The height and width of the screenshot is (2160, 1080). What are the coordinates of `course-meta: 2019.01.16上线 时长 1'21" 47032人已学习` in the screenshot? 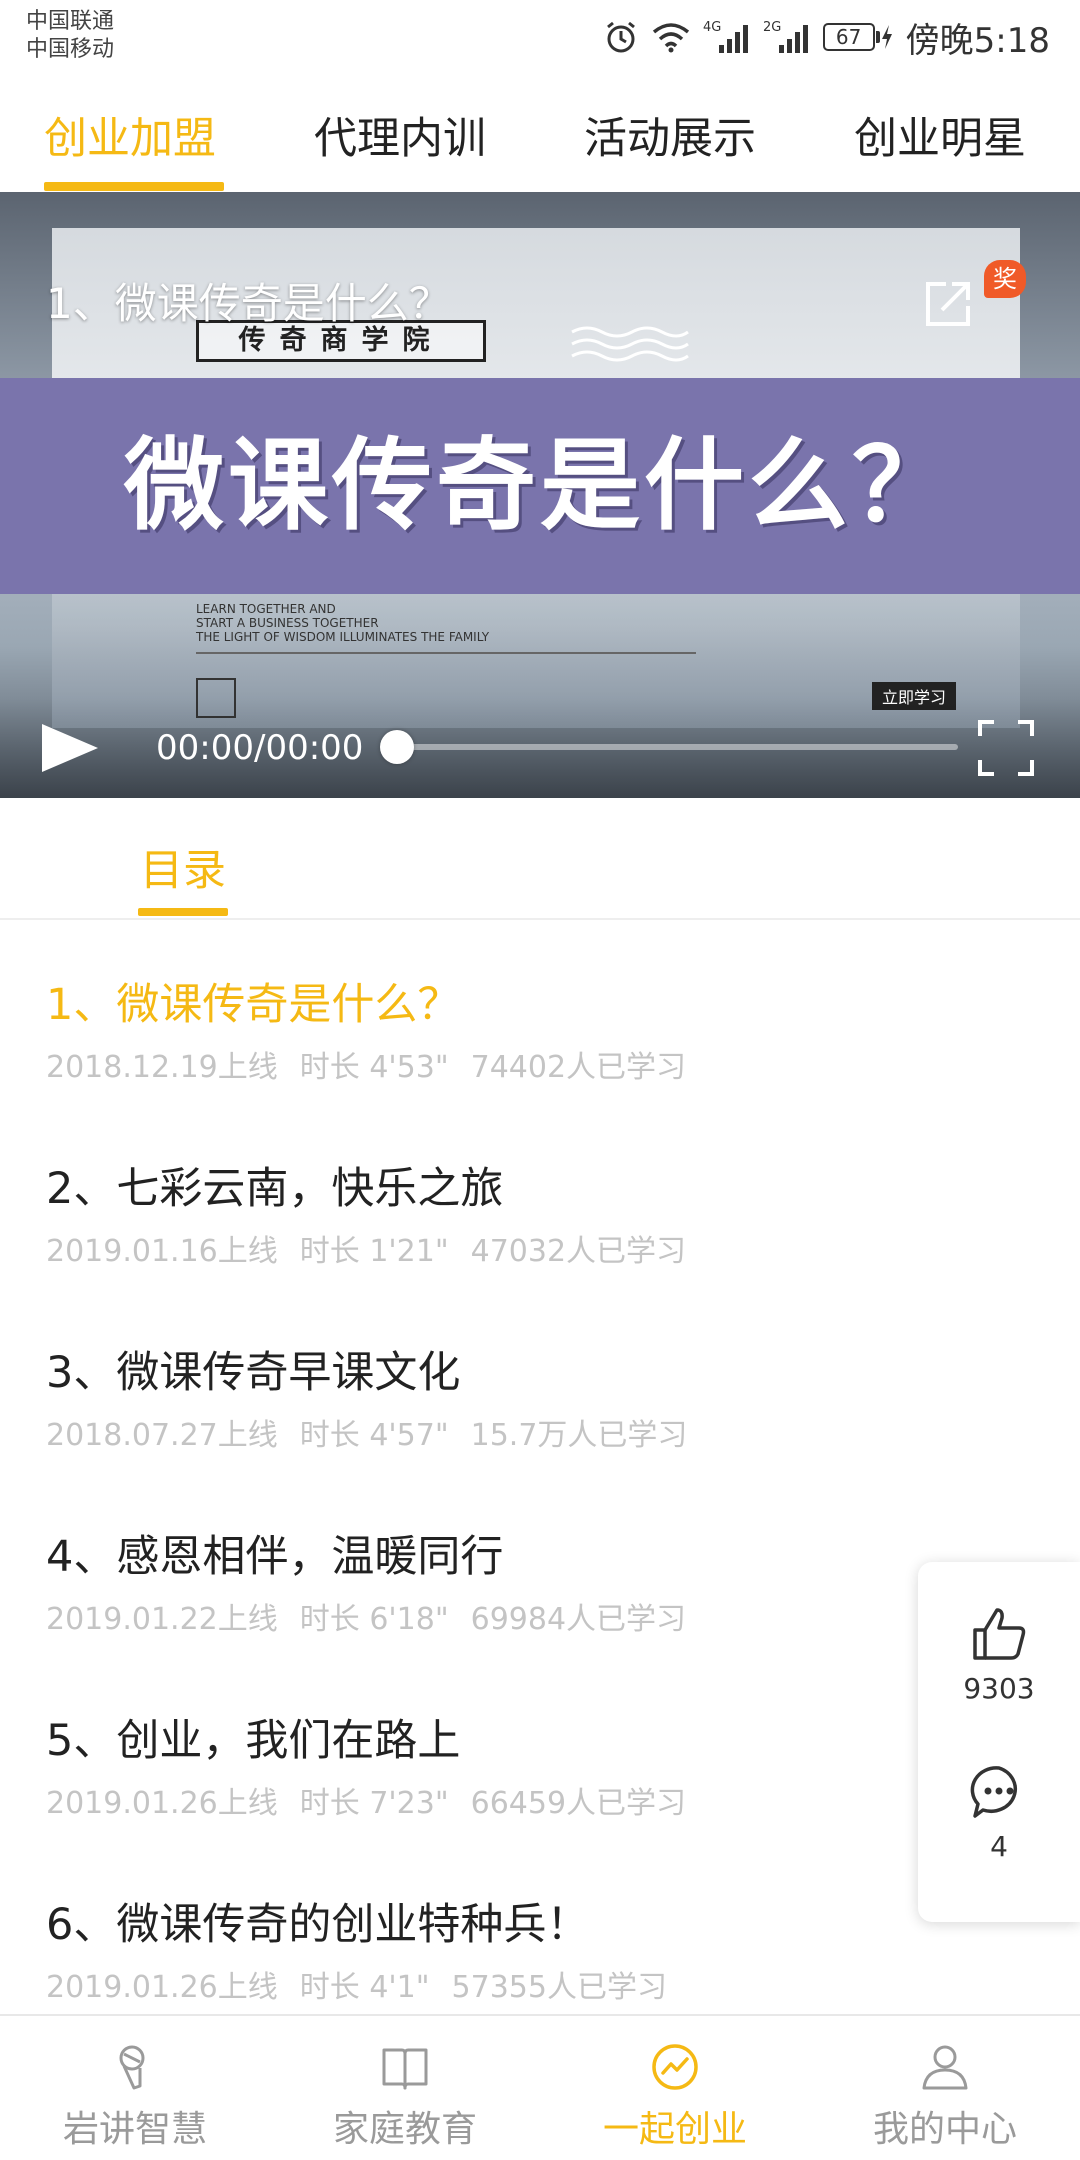 It's located at (377, 1248).